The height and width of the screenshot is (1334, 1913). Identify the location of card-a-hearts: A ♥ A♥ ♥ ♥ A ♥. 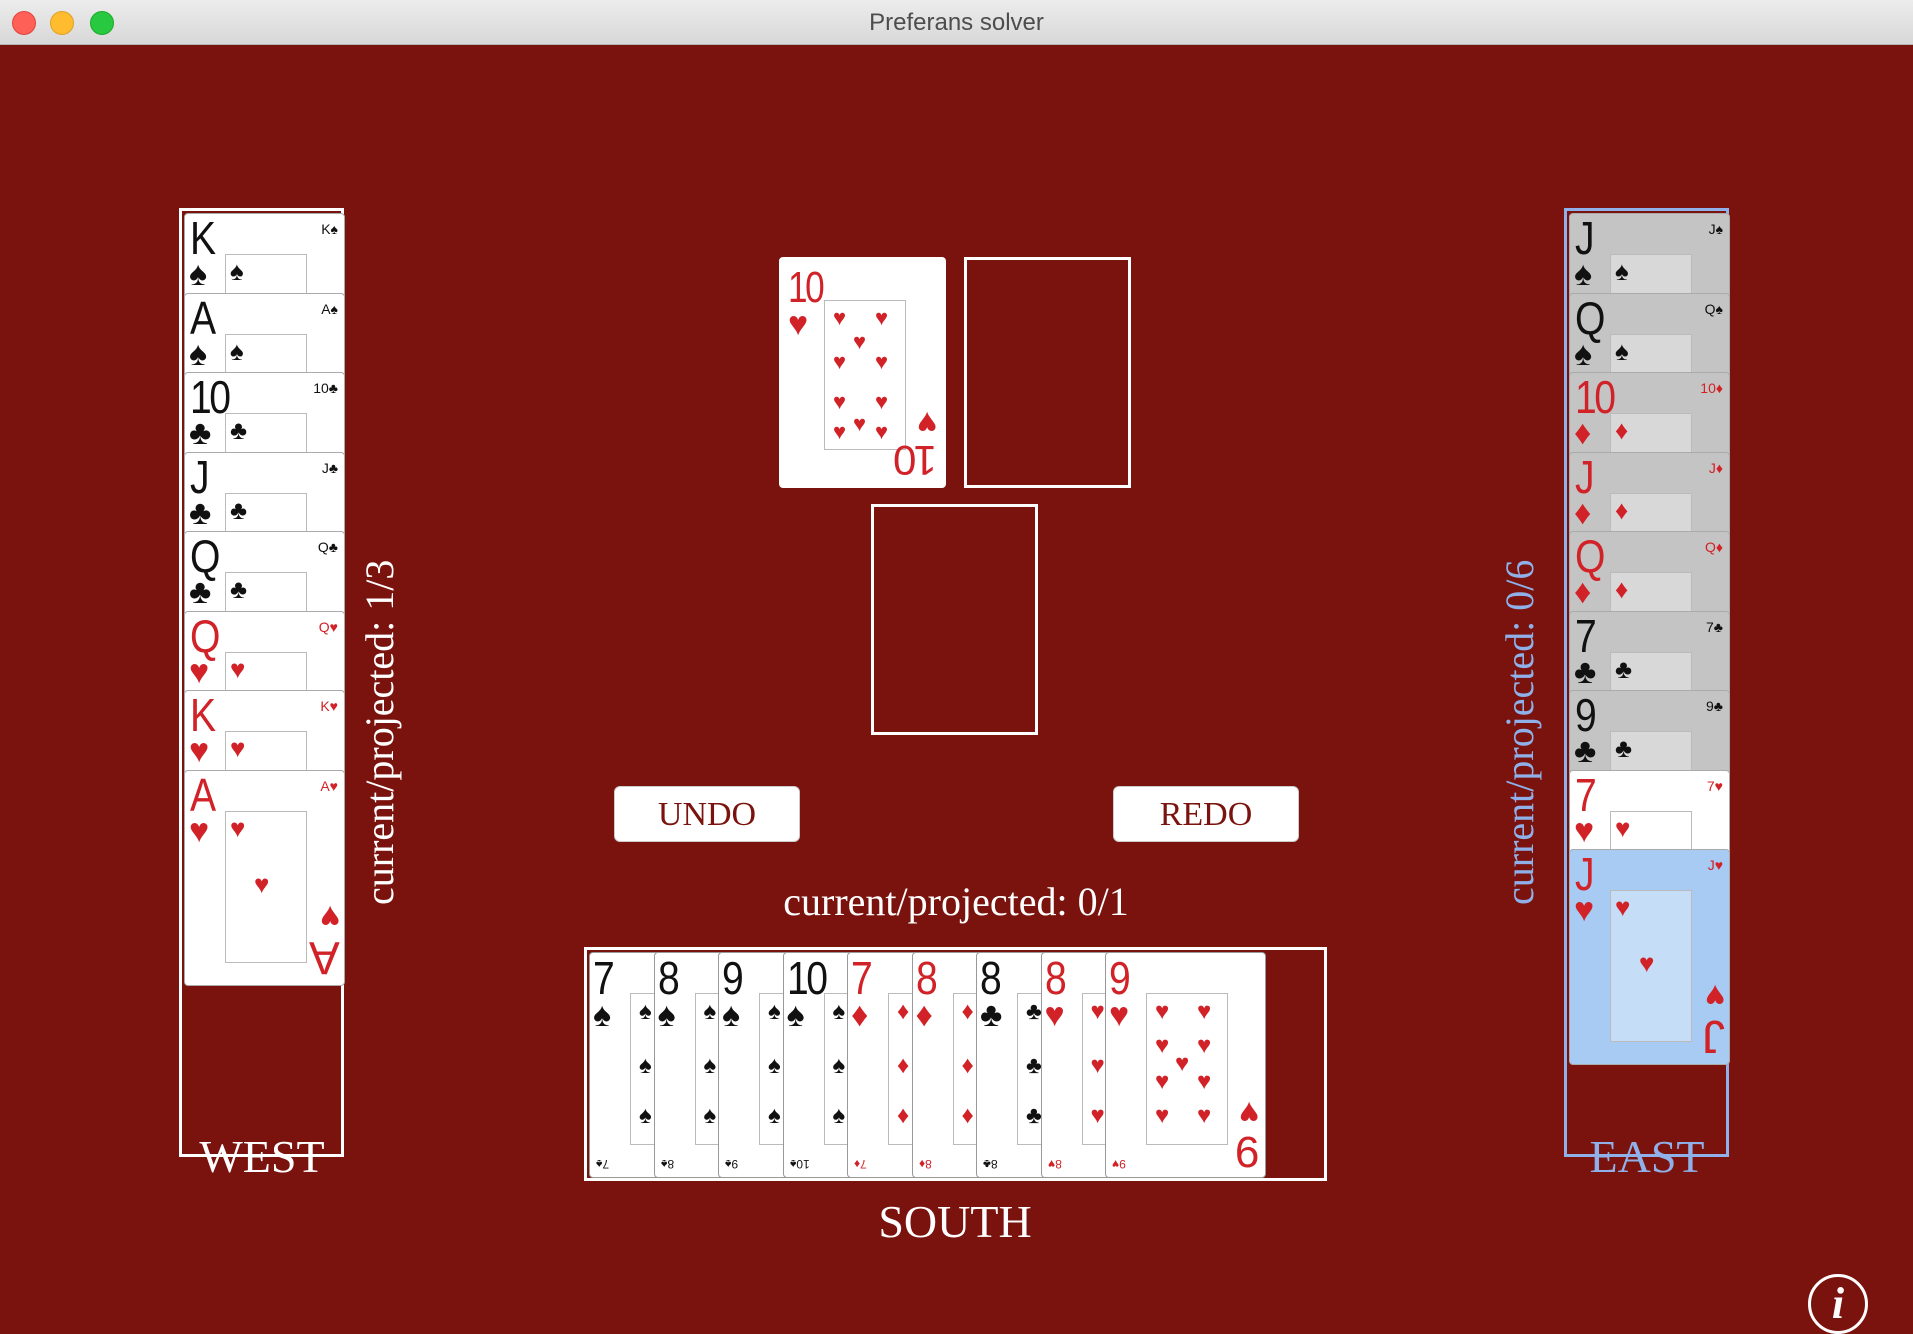
(264, 877).